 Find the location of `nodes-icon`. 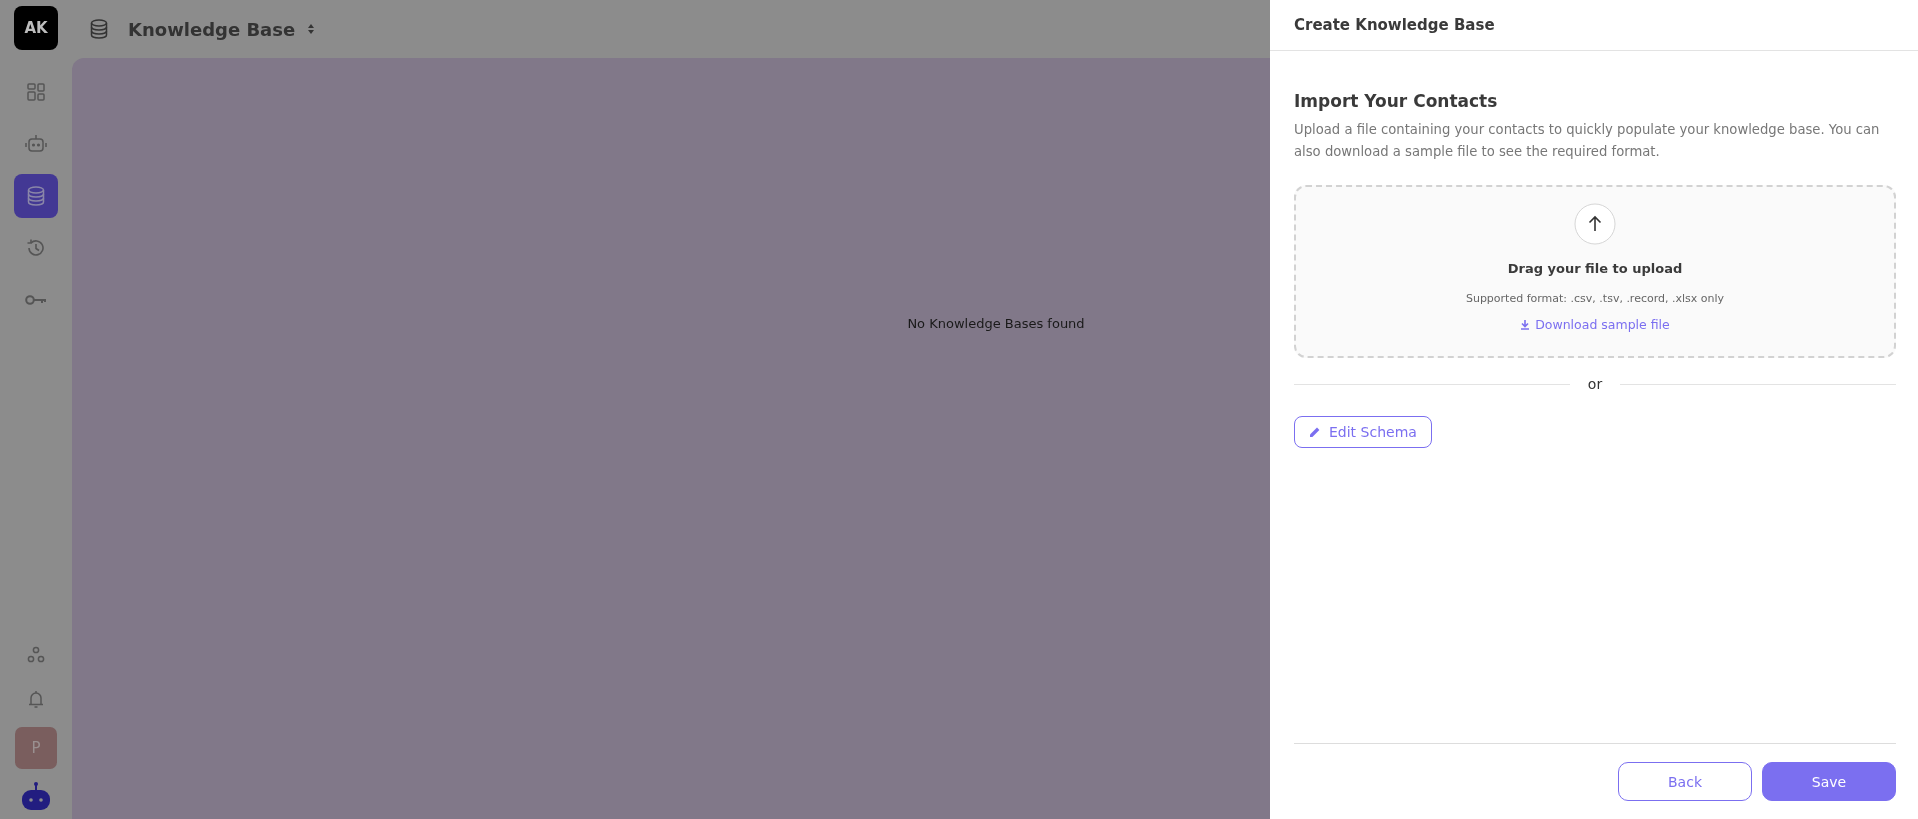

nodes-icon is located at coordinates (36, 655).